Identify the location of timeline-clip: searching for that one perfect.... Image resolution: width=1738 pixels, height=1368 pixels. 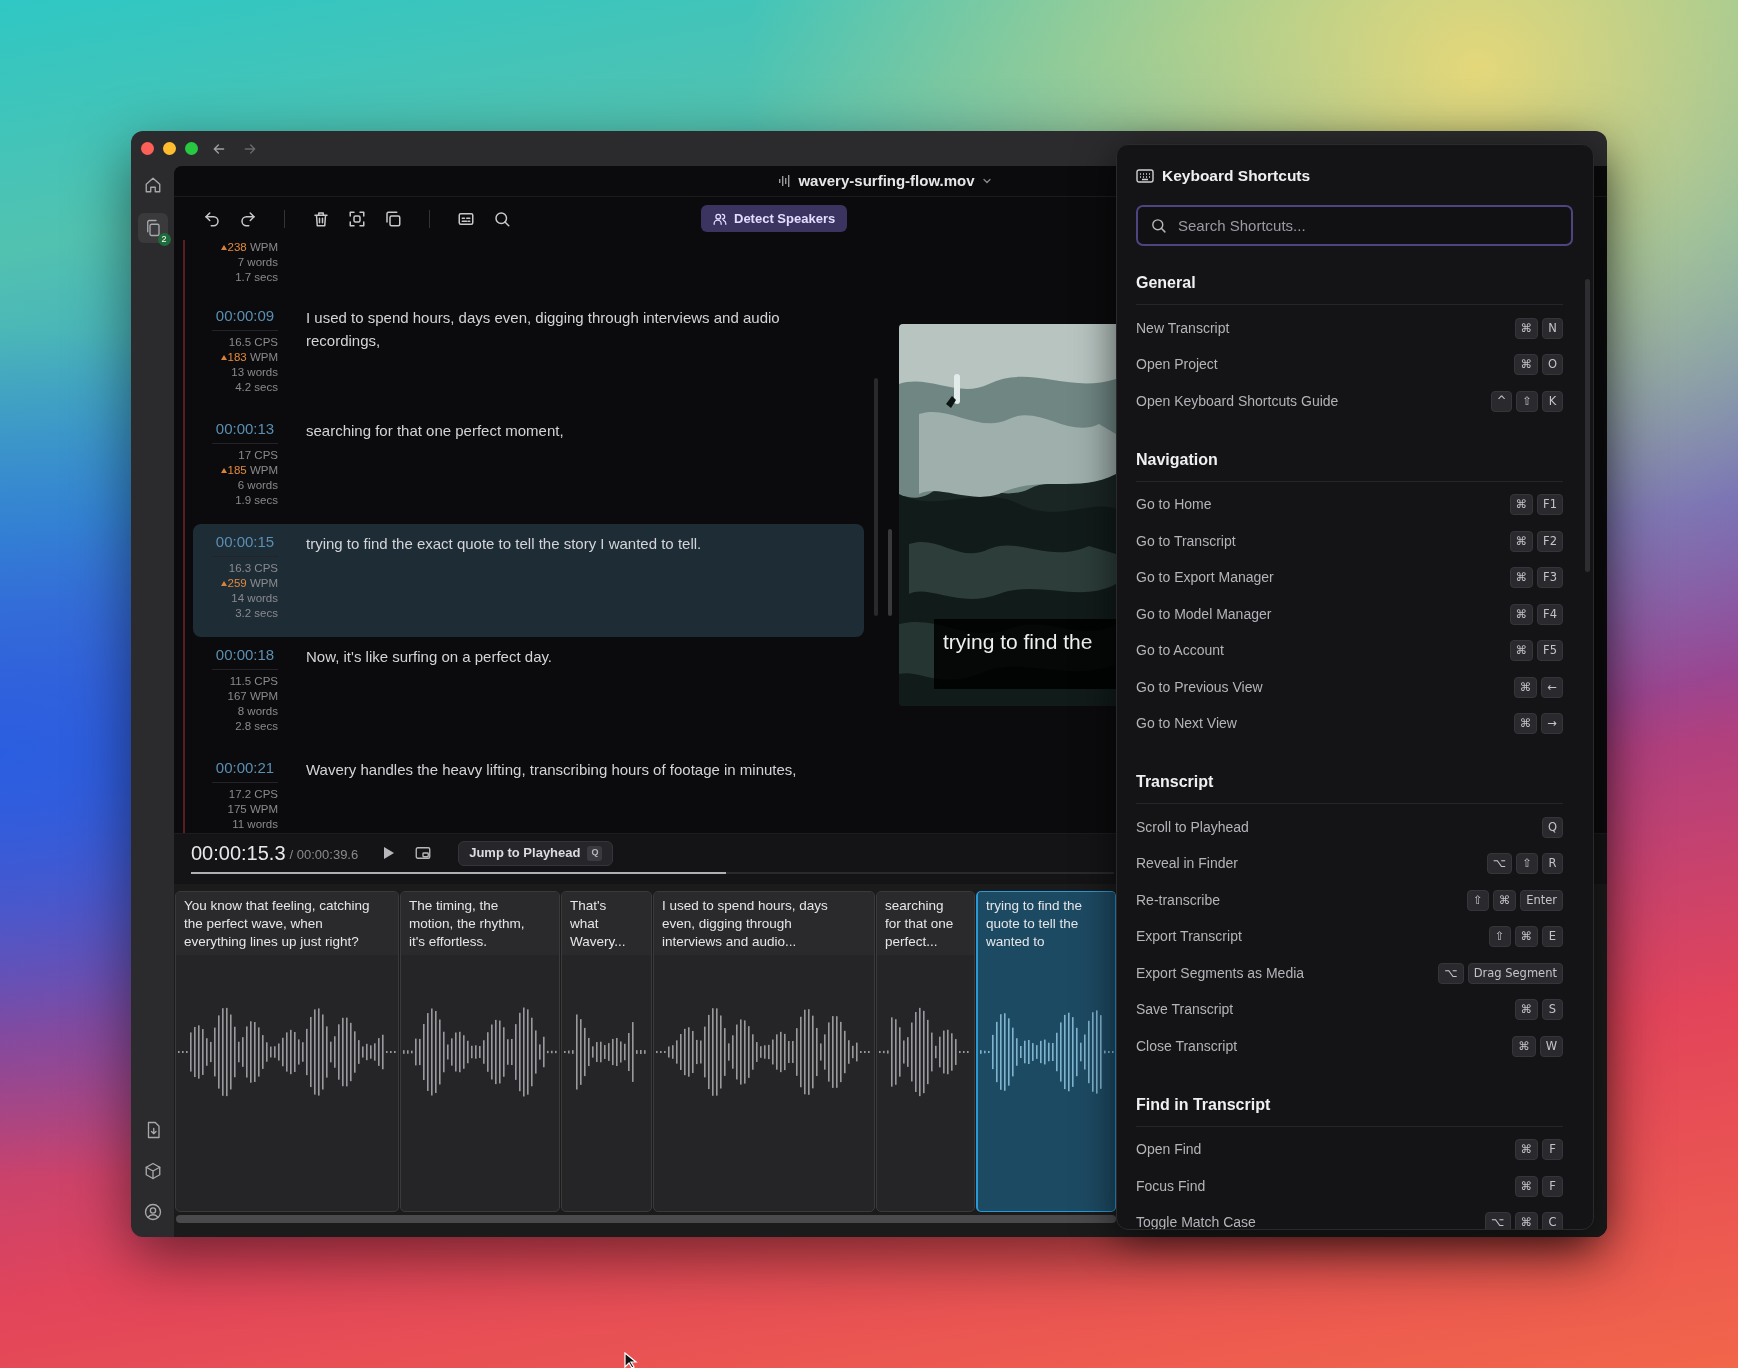
(925, 1051).